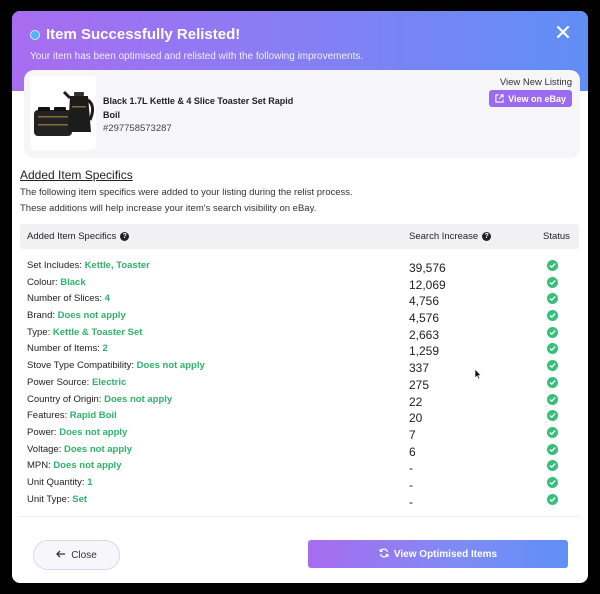  What do you see at coordinates (42, 432) in the screenshot?
I see `spec-label: Power:` at bounding box center [42, 432].